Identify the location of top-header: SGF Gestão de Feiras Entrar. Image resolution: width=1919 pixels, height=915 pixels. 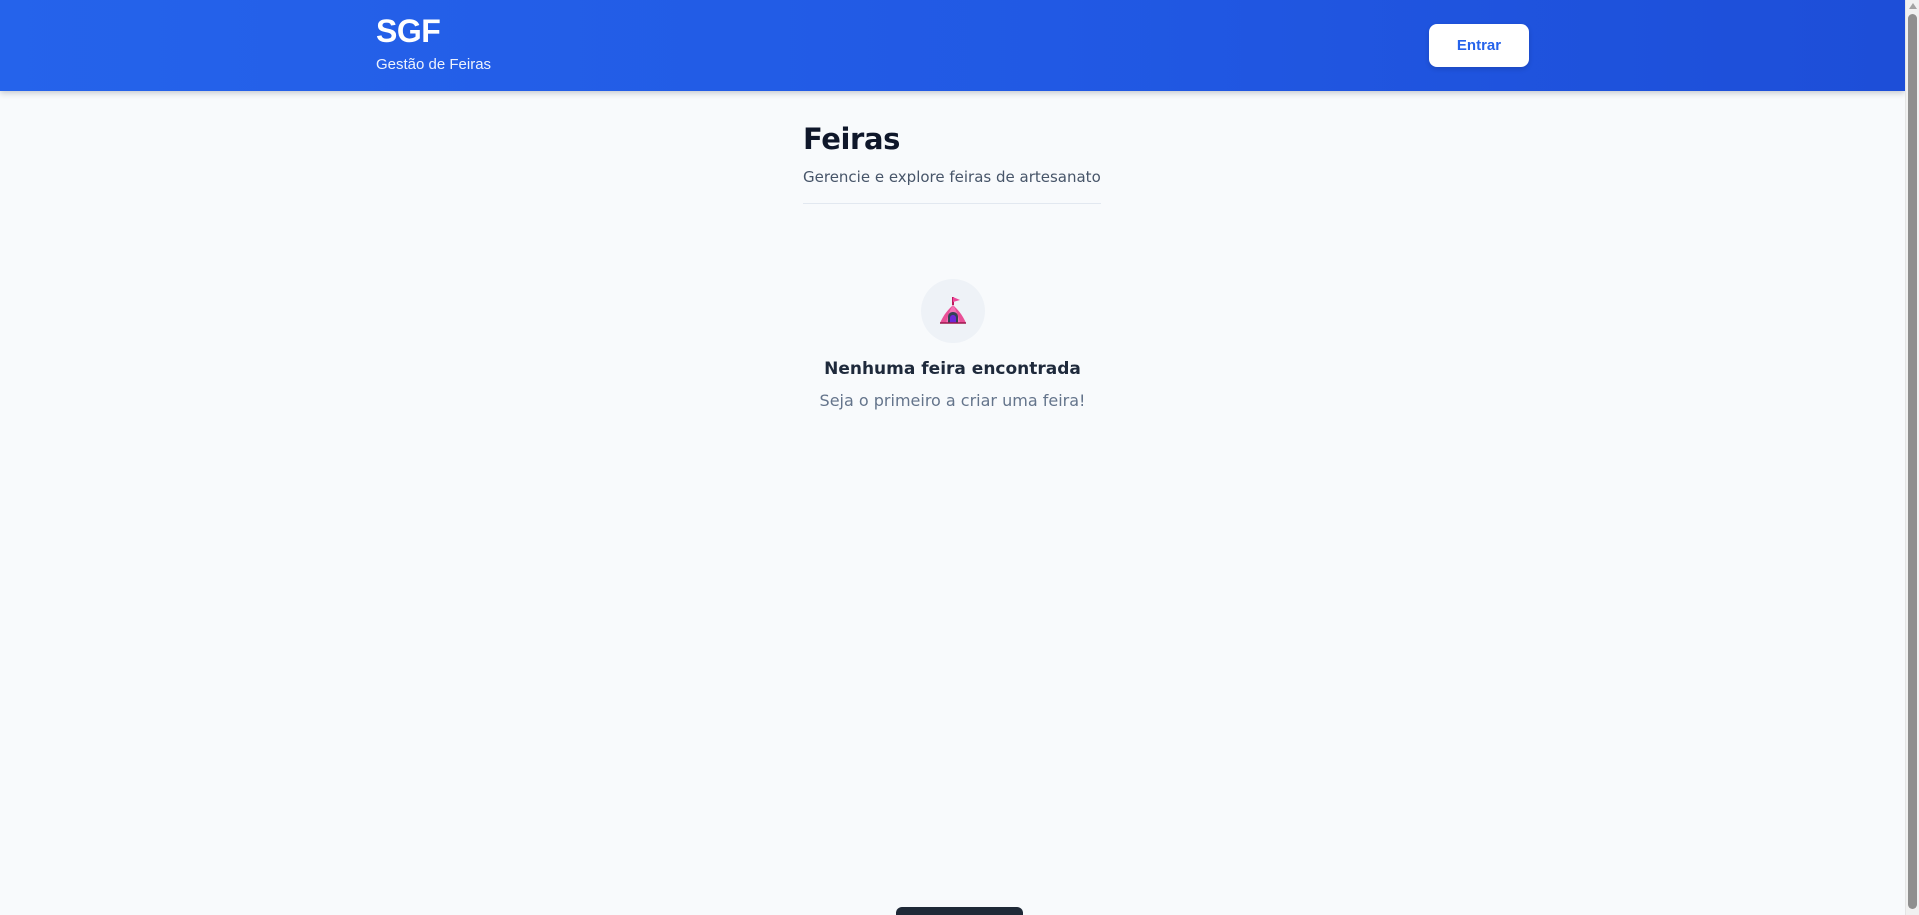
(952, 45).